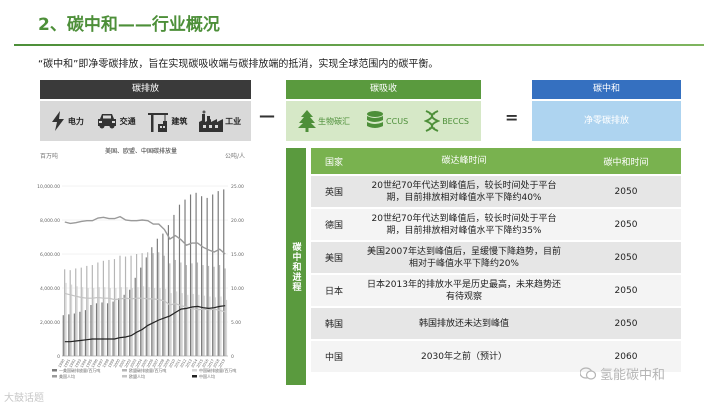 Image resolution: width=720 pixels, height=405 pixels. What do you see at coordinates (626, 162) in the screenshot?
I see `col-header-neutral: 碳中和时间` at bounding box center [626, 162].